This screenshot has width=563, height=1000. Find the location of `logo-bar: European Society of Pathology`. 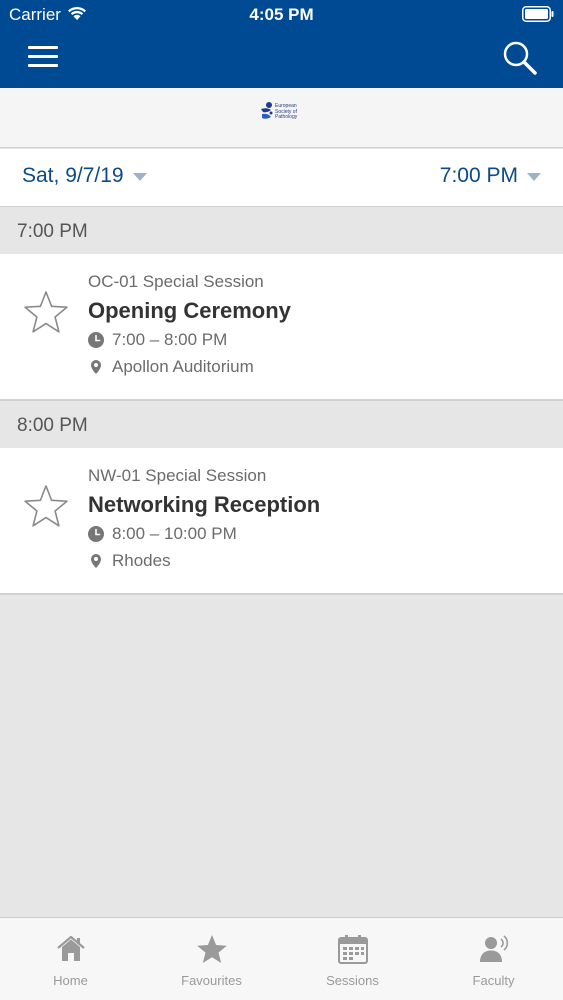

logo-bar: European Society of Pathology is located at coordinates (281, 118).